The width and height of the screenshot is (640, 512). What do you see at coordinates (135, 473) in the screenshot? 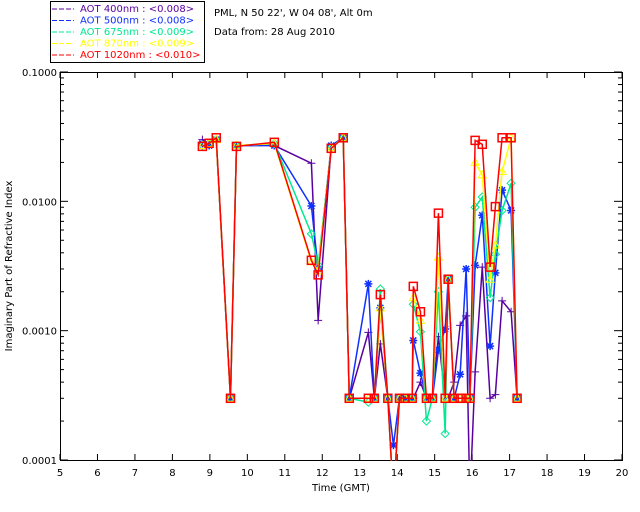
I see `x-tick-label: 7` at bounding box center [135, 473].